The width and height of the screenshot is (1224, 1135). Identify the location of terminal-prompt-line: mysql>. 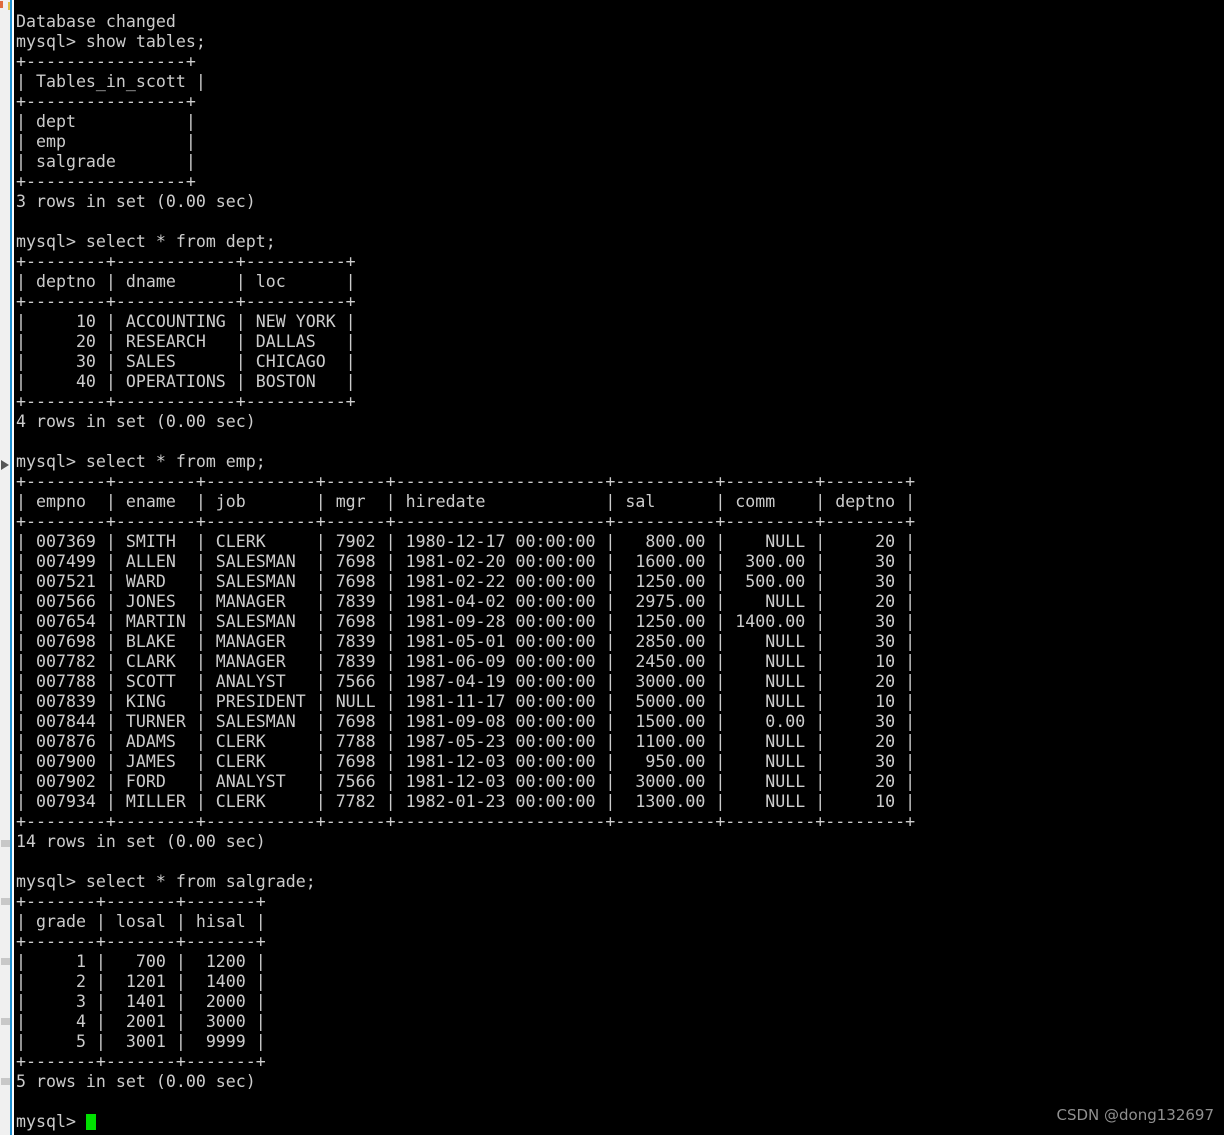
(56, 1122).